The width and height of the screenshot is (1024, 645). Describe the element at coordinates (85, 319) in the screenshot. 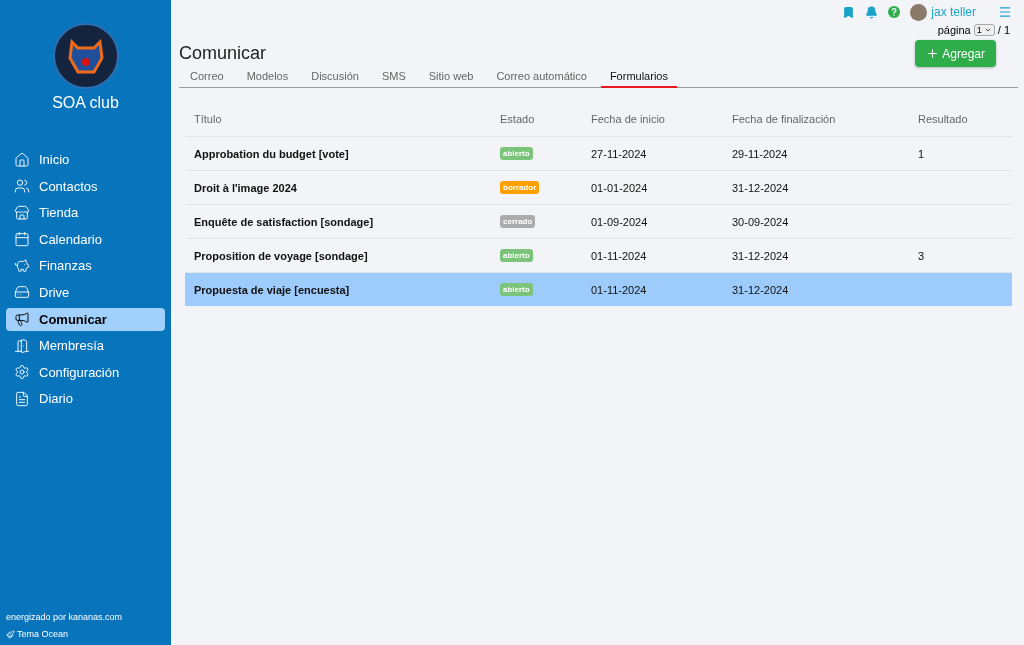

I see `sidebar-item: Comunicar` at that location.